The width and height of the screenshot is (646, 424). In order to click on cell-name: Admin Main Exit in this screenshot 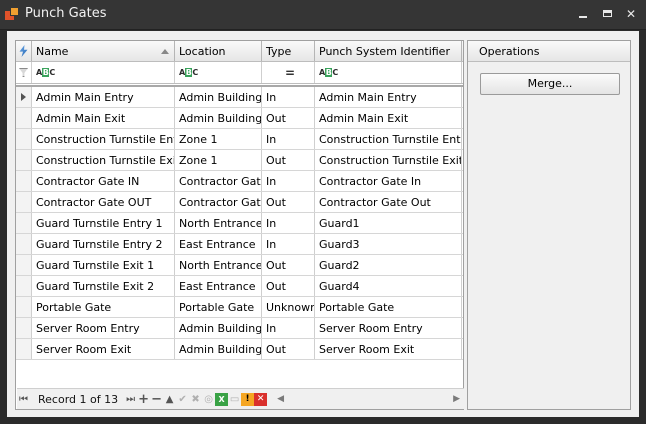, I will do `click(103, 118)`.